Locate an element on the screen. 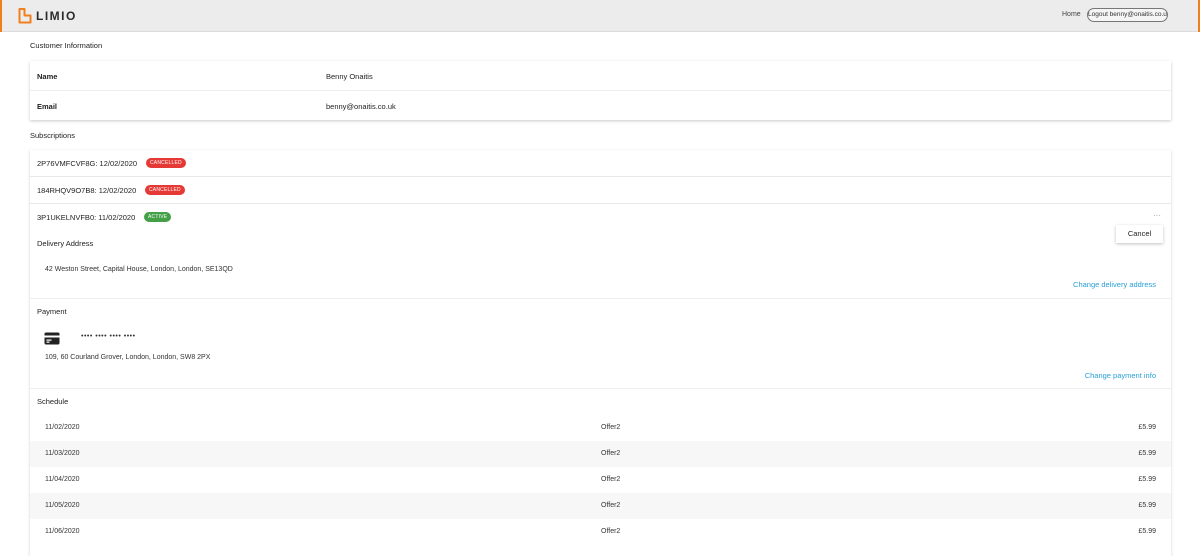  schedule-row: 11/06/2020 Offer2 £5.99 is located at coordinates (600, 532).